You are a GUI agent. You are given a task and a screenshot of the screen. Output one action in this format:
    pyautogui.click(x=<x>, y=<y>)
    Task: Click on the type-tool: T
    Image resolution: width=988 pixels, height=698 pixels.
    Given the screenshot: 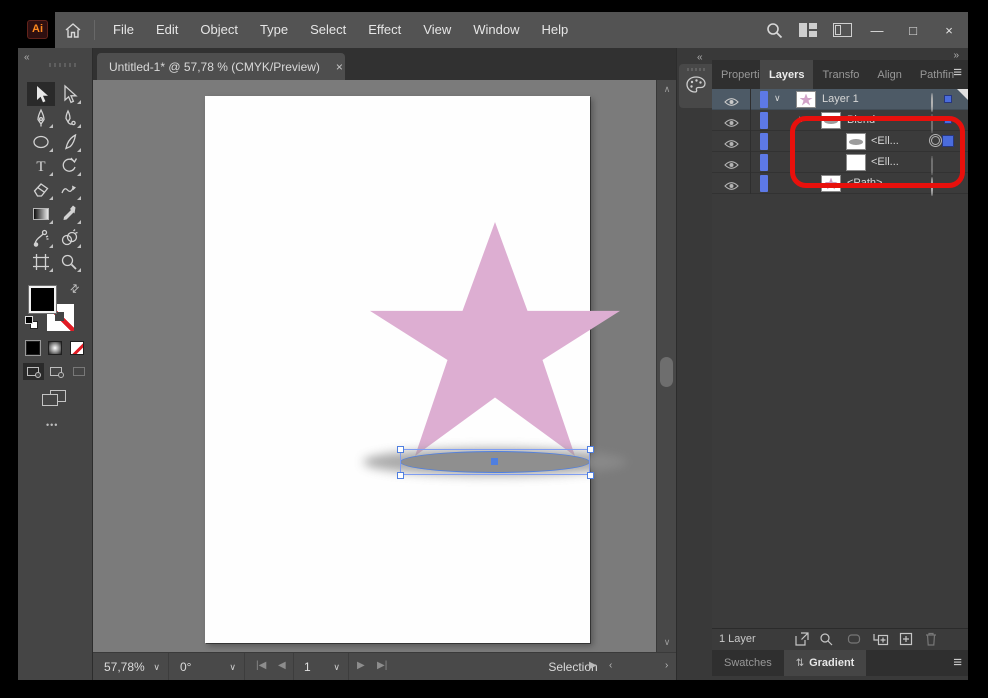 What is the action you would take?
    pyautogui.click(x=41, y=166)
    